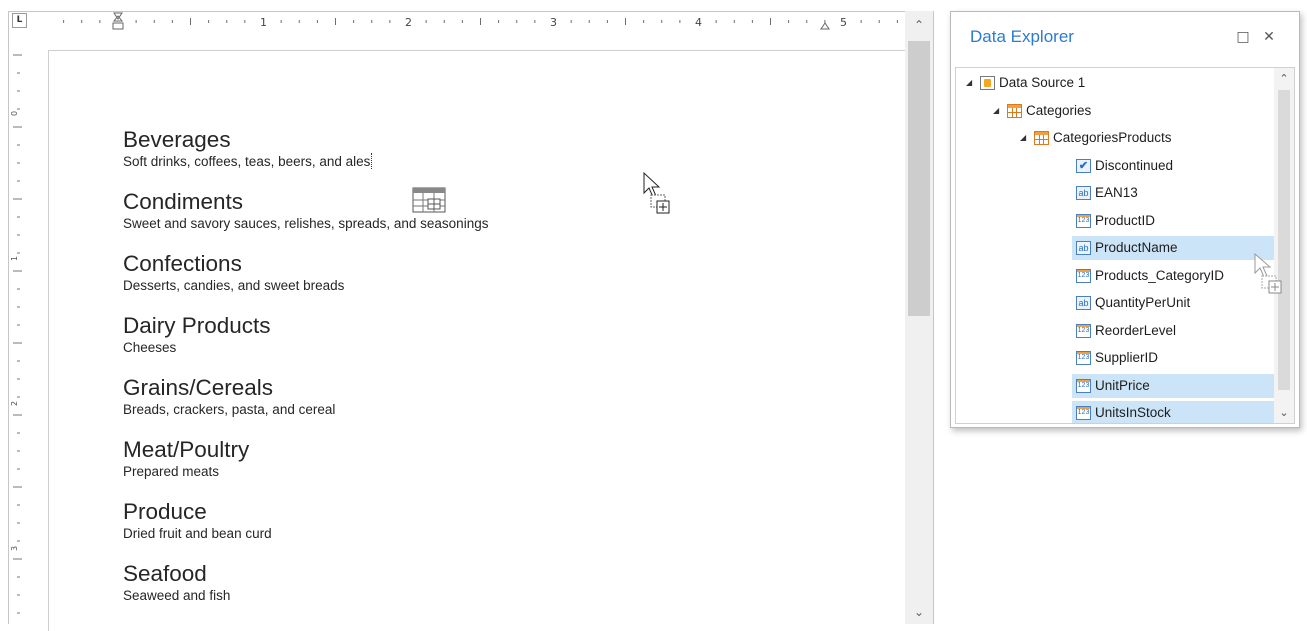 The image size is (1307, 631). What do you see at coordinates (1112, 137) in the screenshot?
I see `tree-node-label: CategoriesProducts` at bounding box center [1112, 137].